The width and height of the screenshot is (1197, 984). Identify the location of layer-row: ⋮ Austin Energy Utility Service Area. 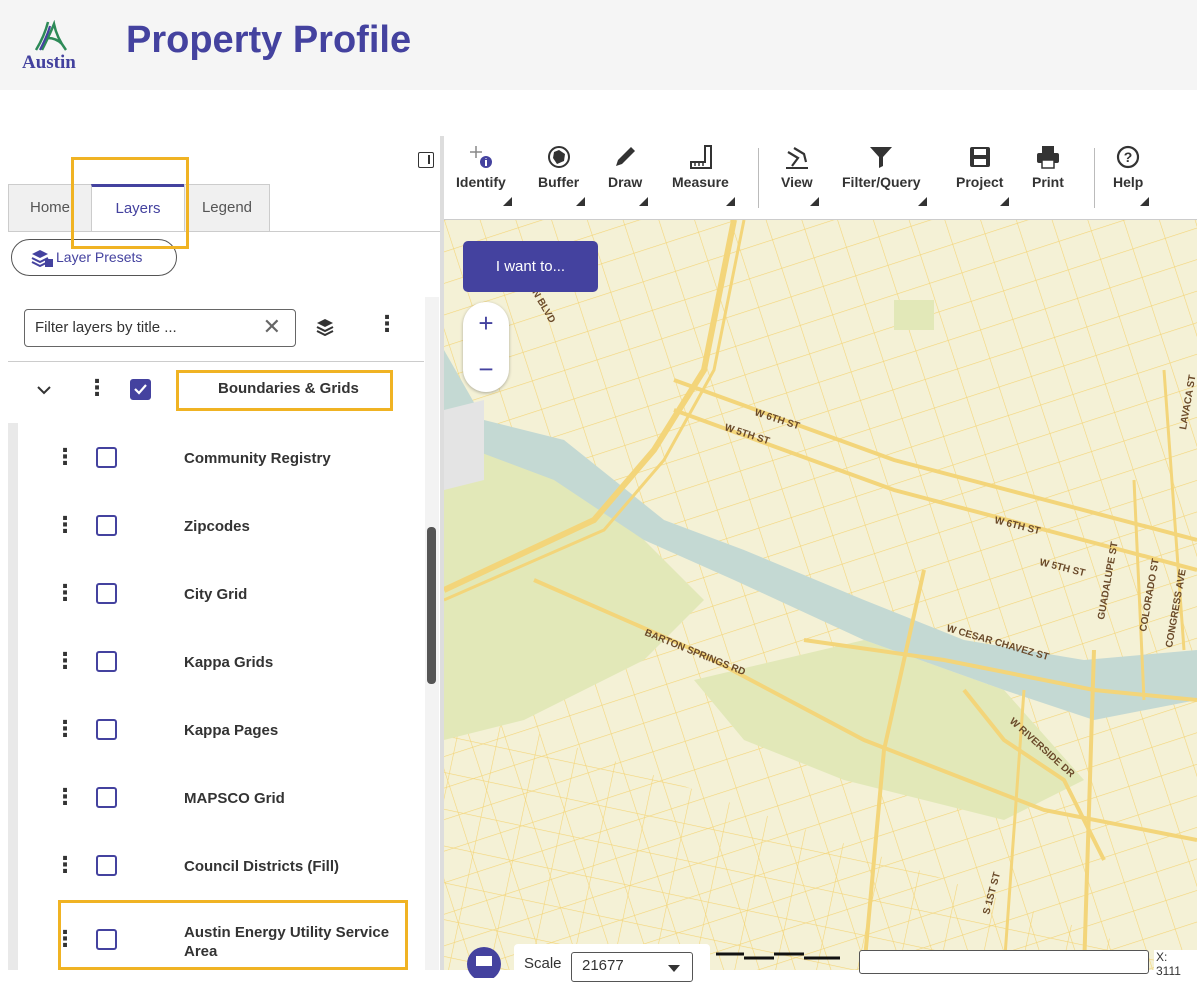
(210, 942).